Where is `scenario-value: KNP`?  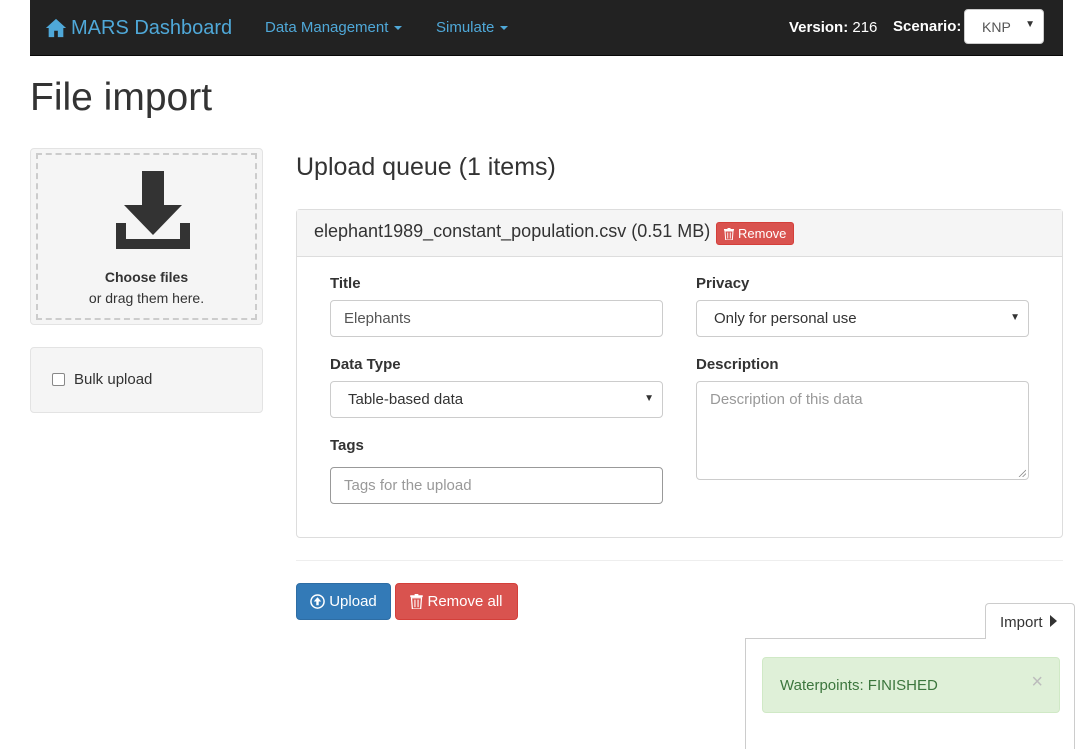 scenario-value: KNP is located at coordinates (996, 27).